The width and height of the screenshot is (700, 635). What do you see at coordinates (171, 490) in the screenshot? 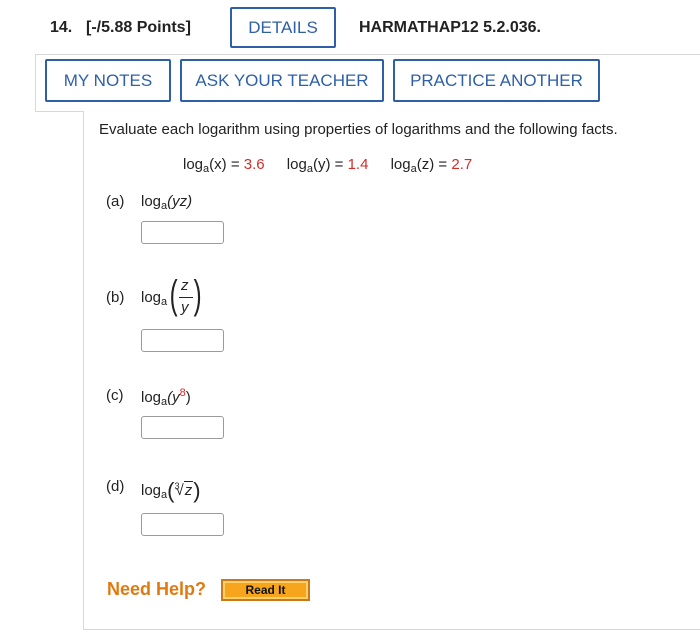
I see `part-d-expression: loga(3√z)` at bounding box center [171, 490].